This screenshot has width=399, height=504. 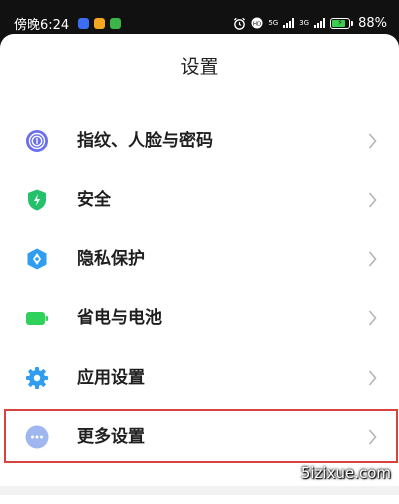 What do you see at coordinates (240, 23) in the screenshot?
I see `alarm-icon` at bounding box center [240, 23].